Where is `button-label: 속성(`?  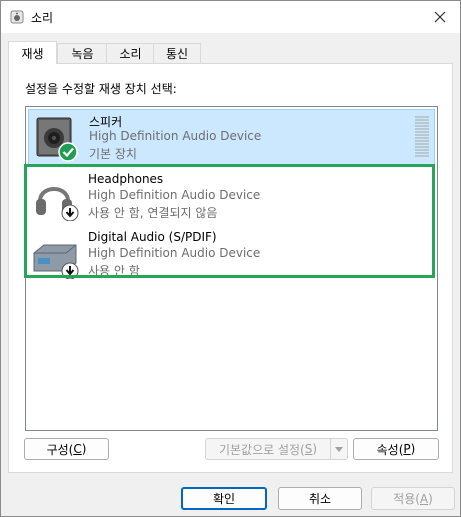
button-label: 속성( is located at coordinates (390, 449).